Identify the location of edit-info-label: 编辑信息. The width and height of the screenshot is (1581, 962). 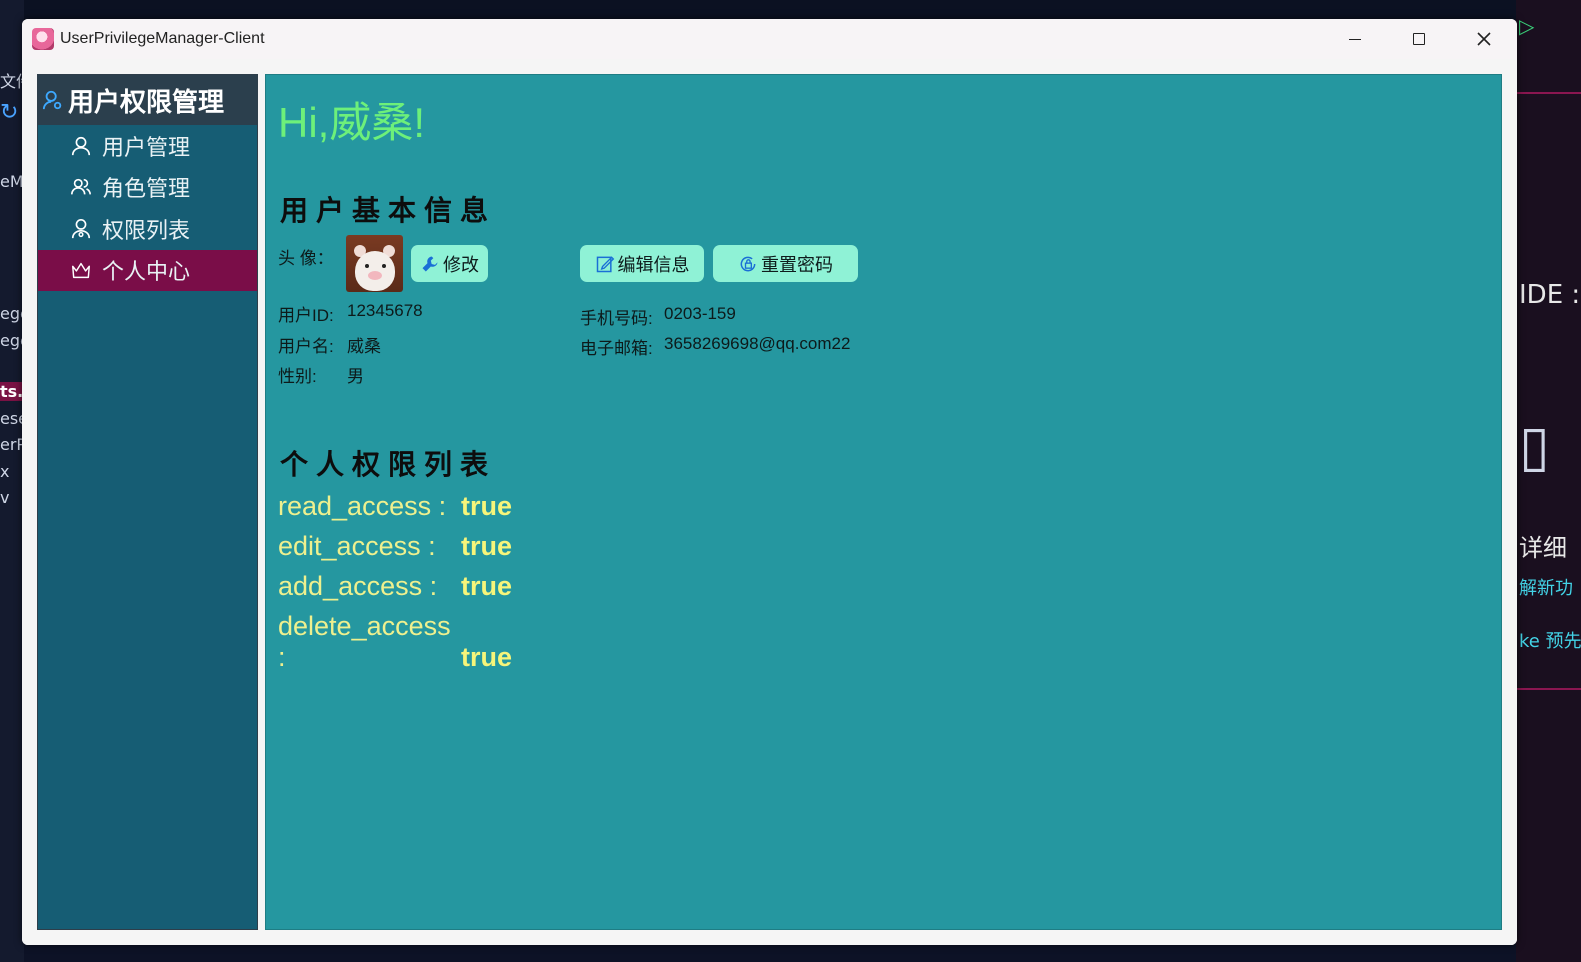
(653, 264).